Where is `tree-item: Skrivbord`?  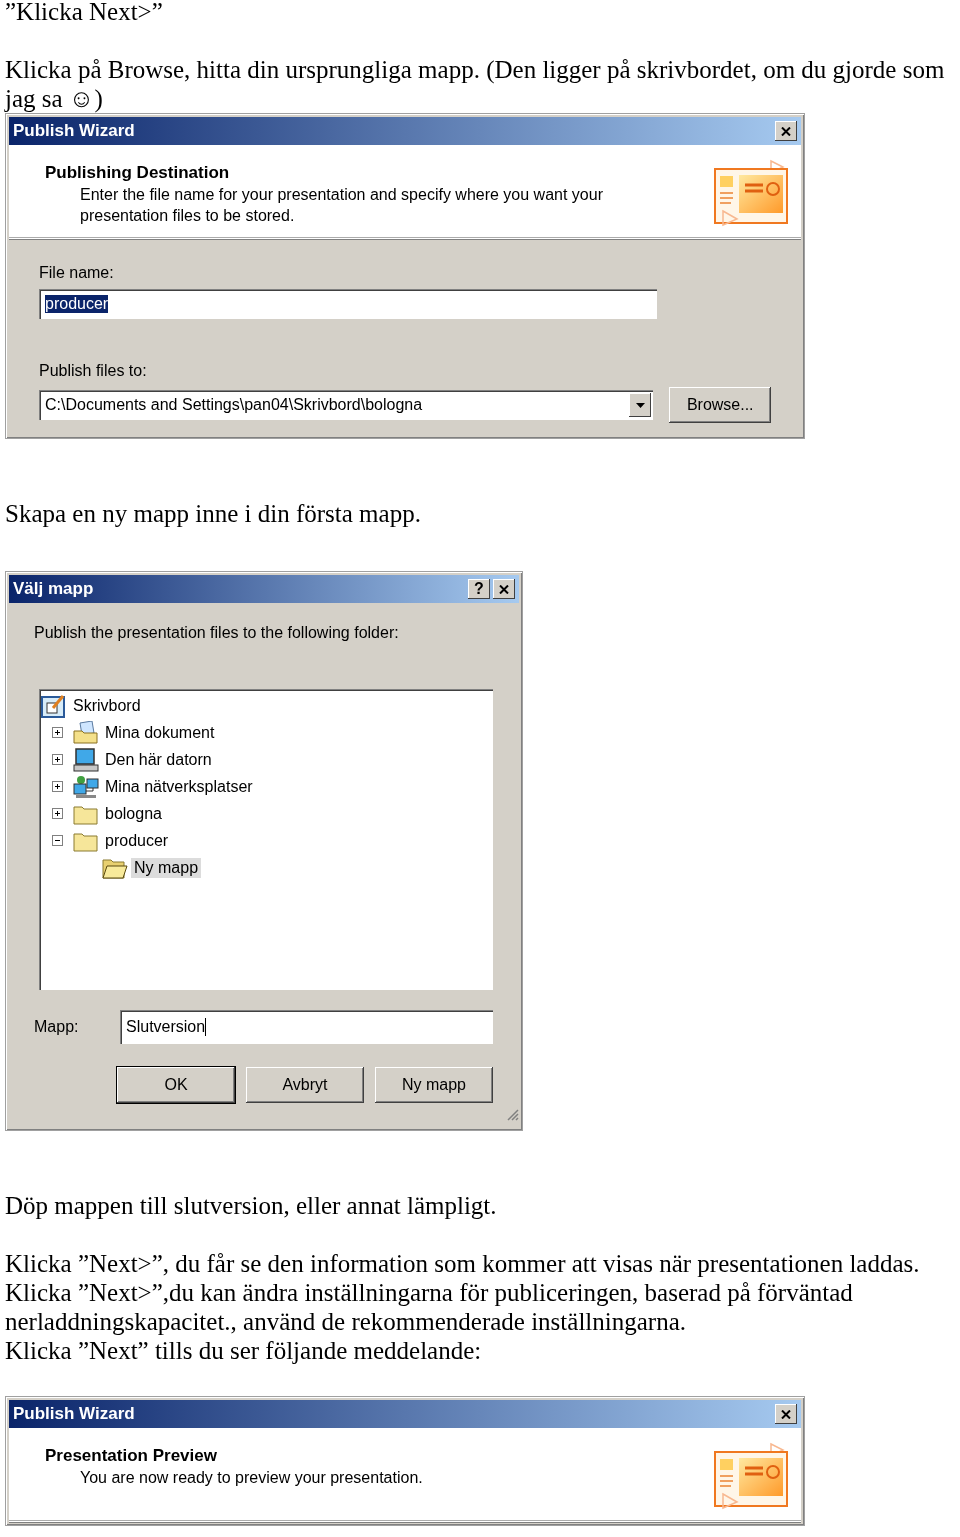
tree-item: Skrivbord is located at coordinates (107, 705).